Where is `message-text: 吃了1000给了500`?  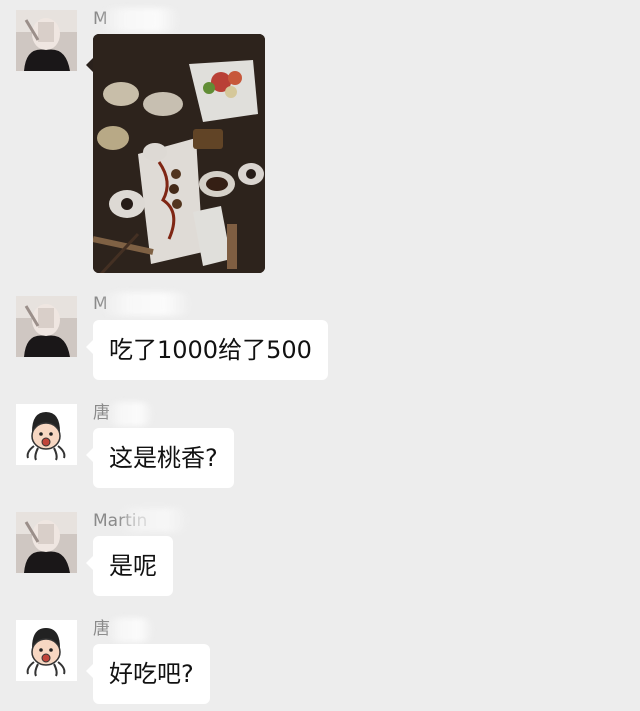
message-text: 吃了1000给了500 is located at coordinates (210, 350).